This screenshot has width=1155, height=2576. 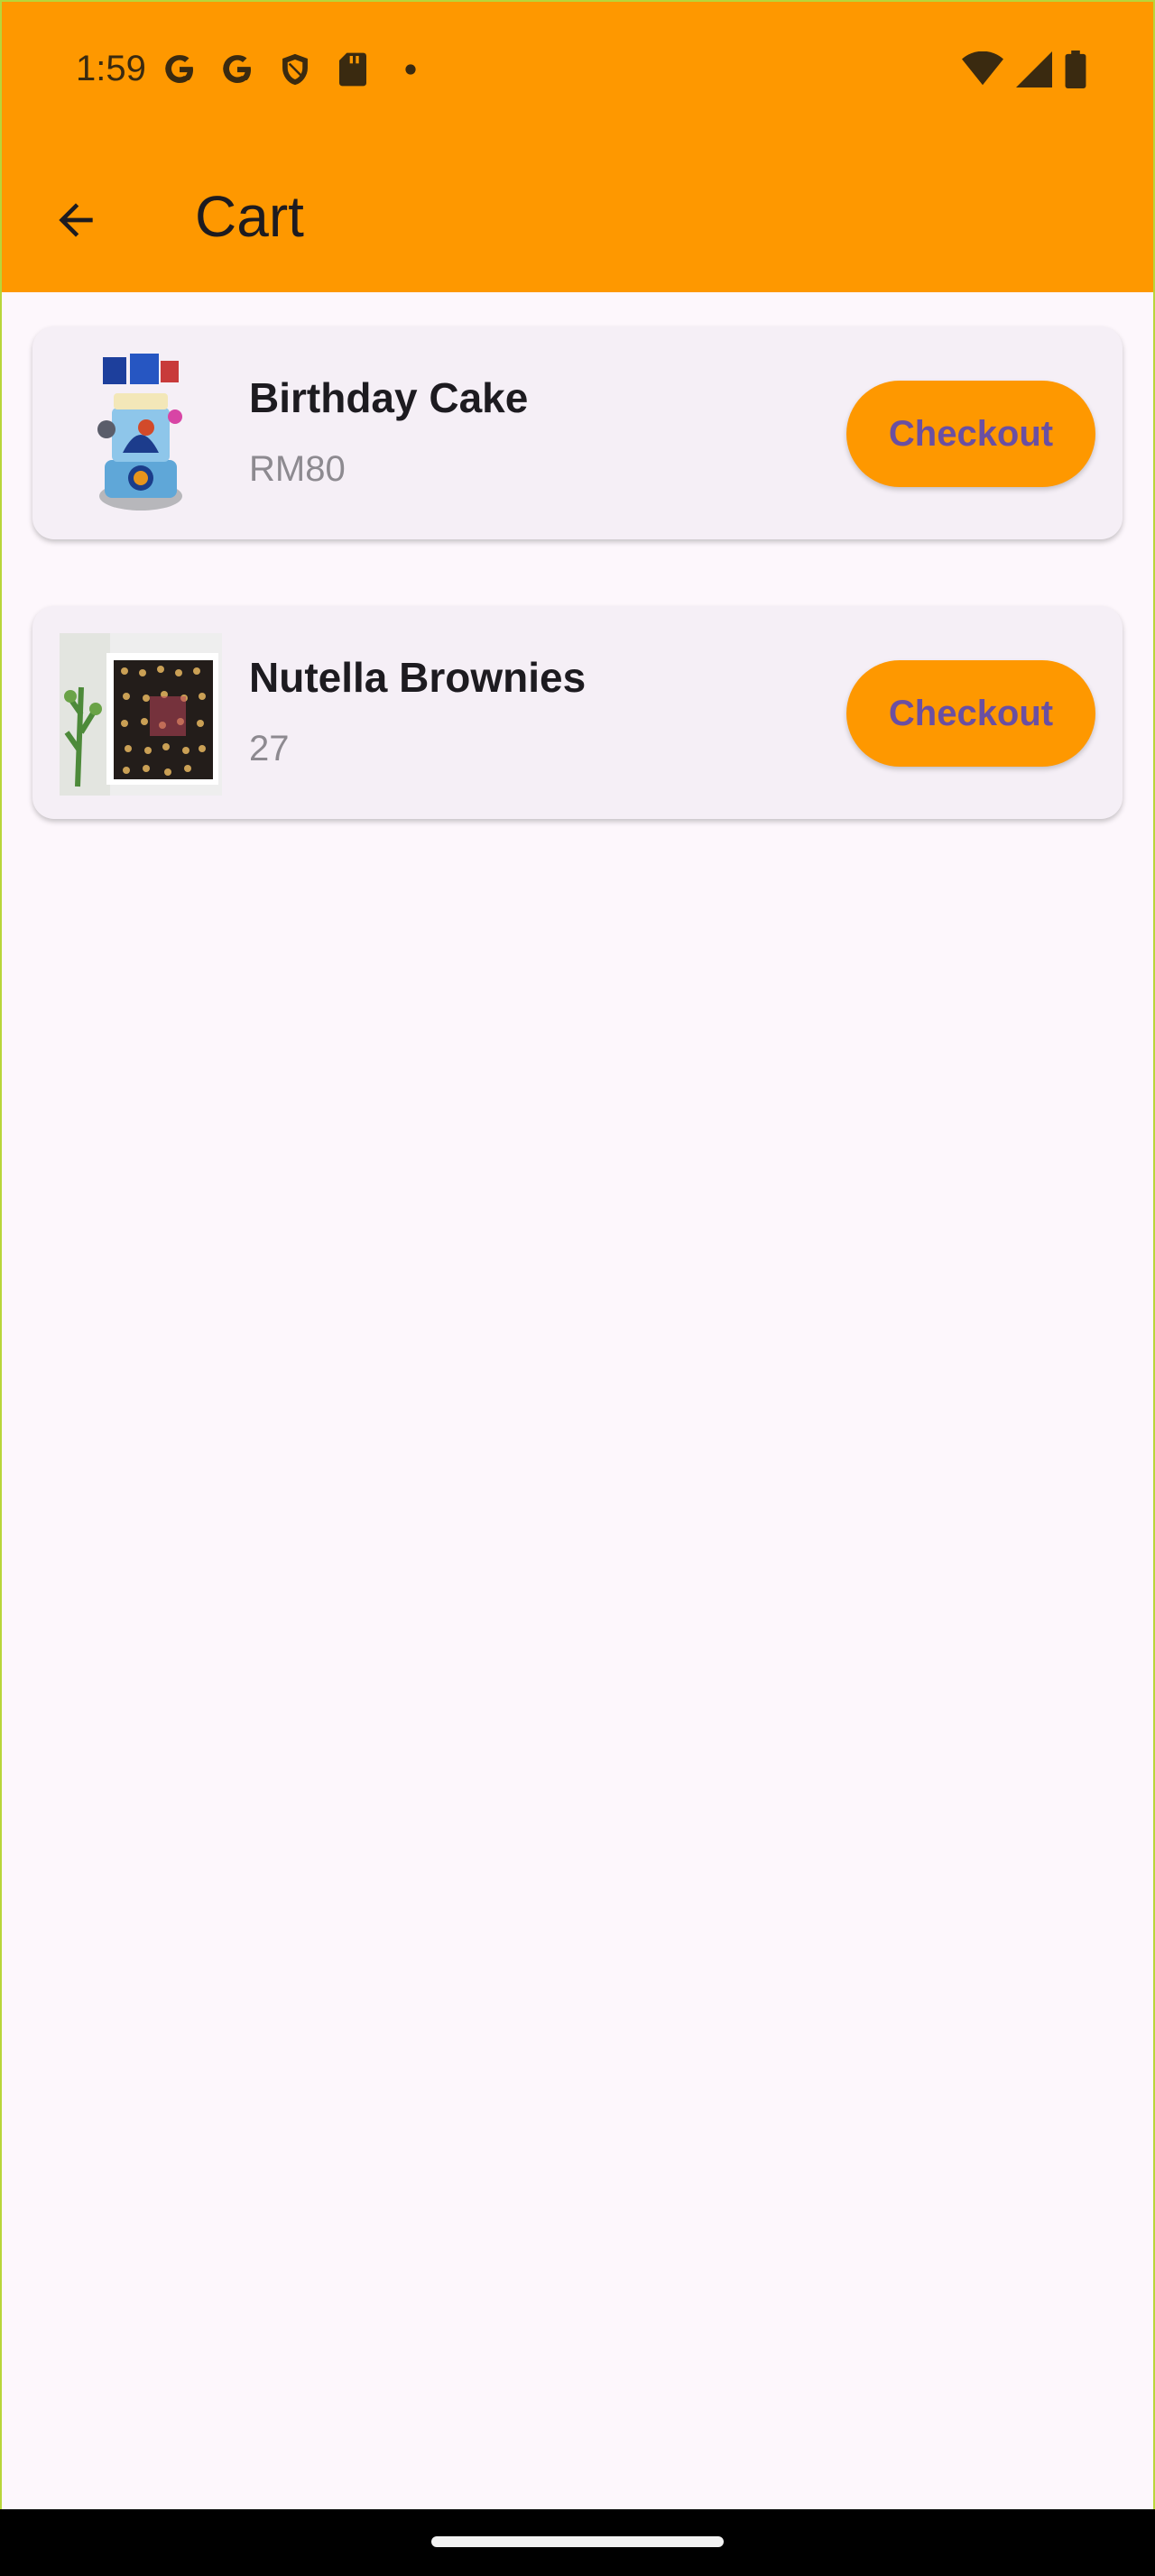 I want to click on app-bar: 1:59 Cart, so click(x=577, y=146).